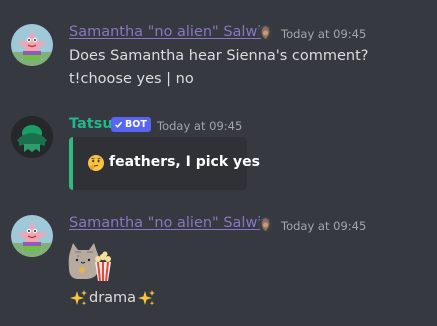 The width and height of the screenshot is (437, 326). I want to click on bot-badge: BOT, so click(131, 124).